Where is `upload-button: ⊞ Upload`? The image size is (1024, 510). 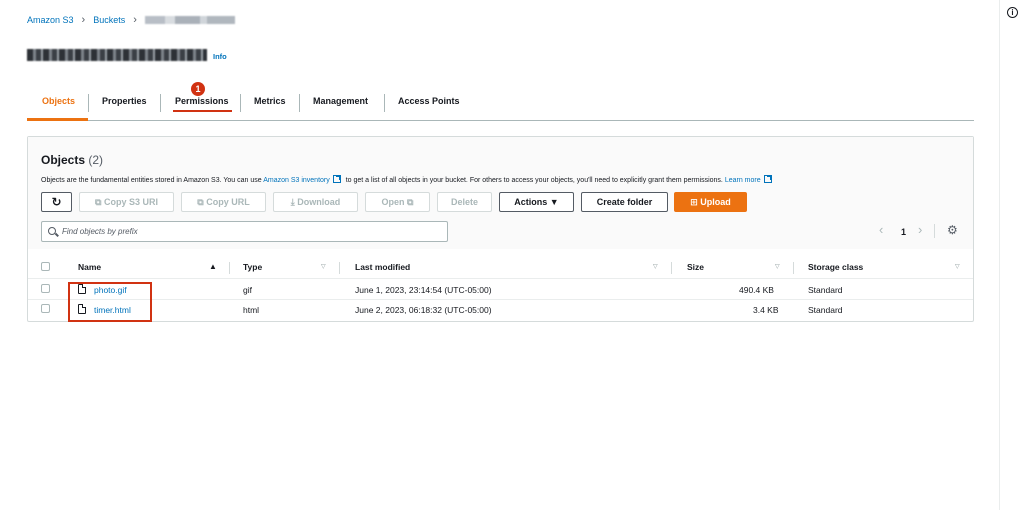 upload-button: ⊞ Upload is located at coordinates (710, 202).